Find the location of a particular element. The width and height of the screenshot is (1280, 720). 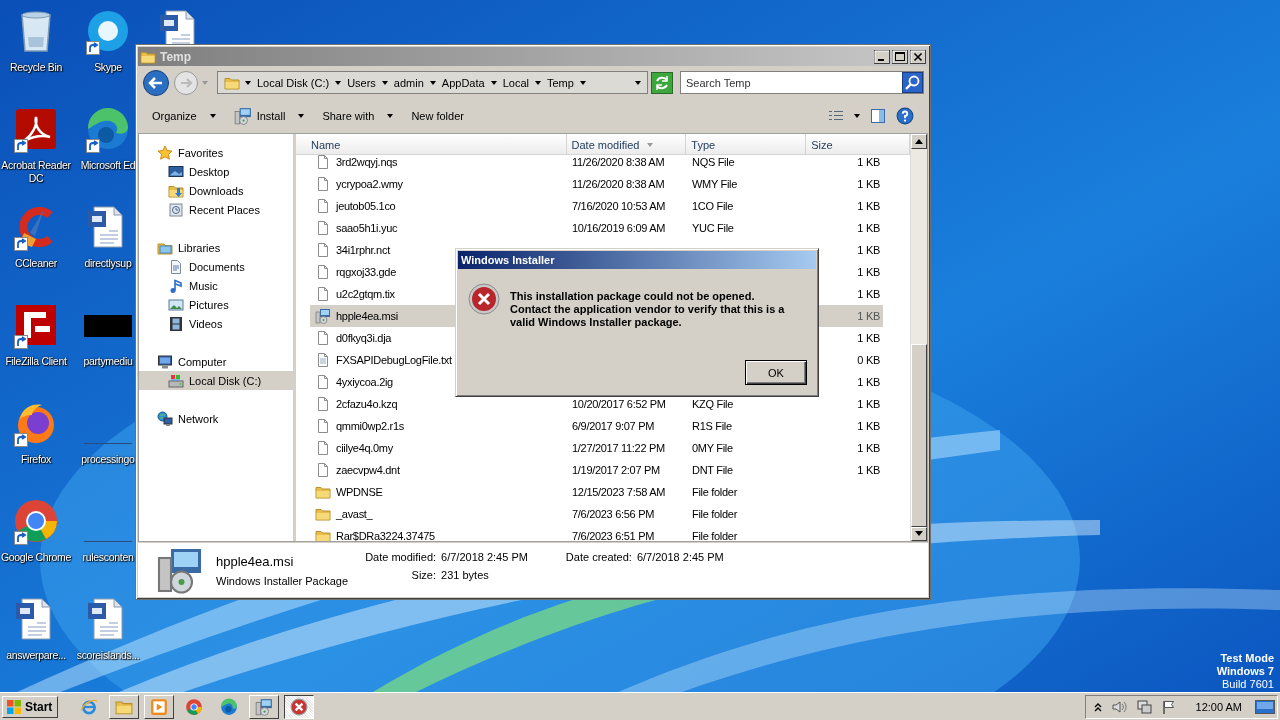

icon-label: FileZilla Client is located at coordinates (36, 361).